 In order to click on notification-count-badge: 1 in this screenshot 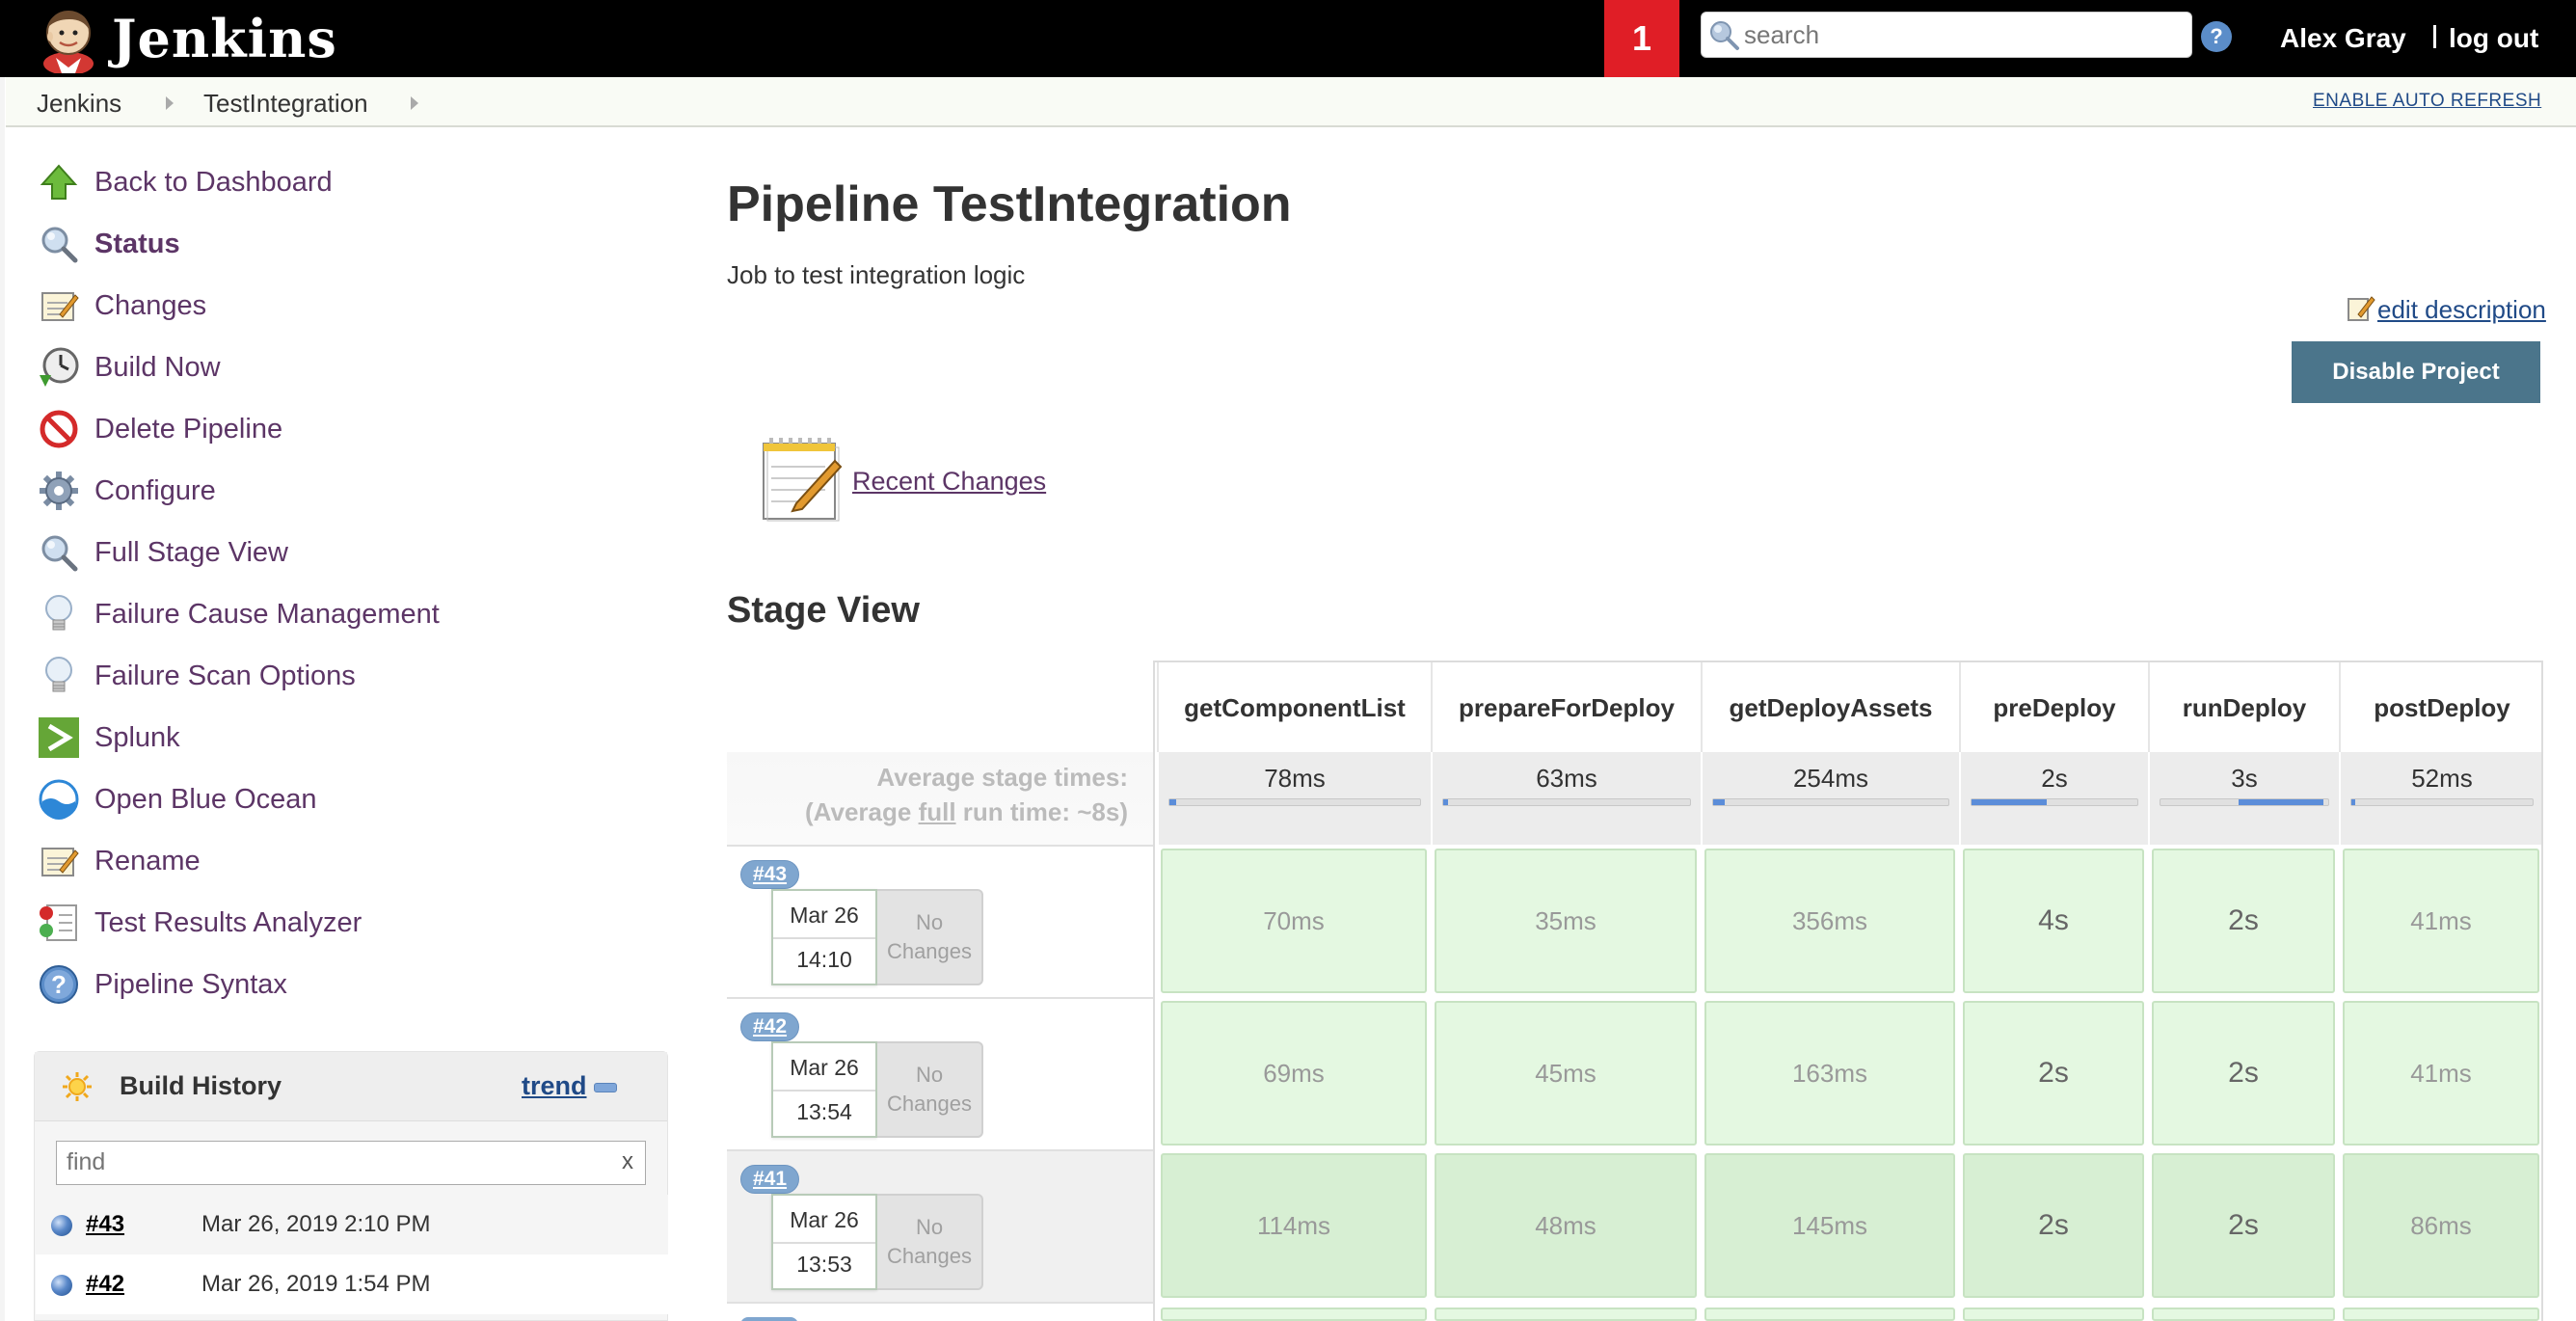, I will do `click(1642, 38)`.